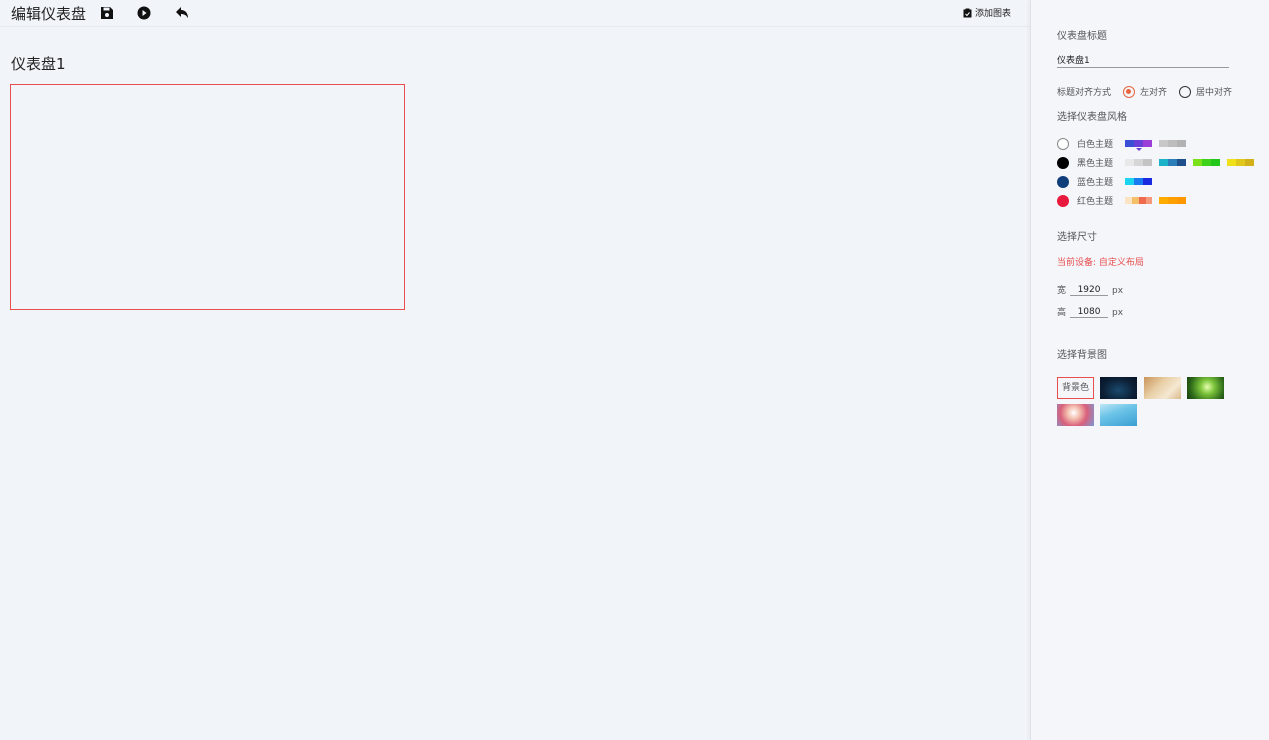  Describe the element at coordinates (1185, 91) in the screenshot. I see `align-center-radio` at that location.